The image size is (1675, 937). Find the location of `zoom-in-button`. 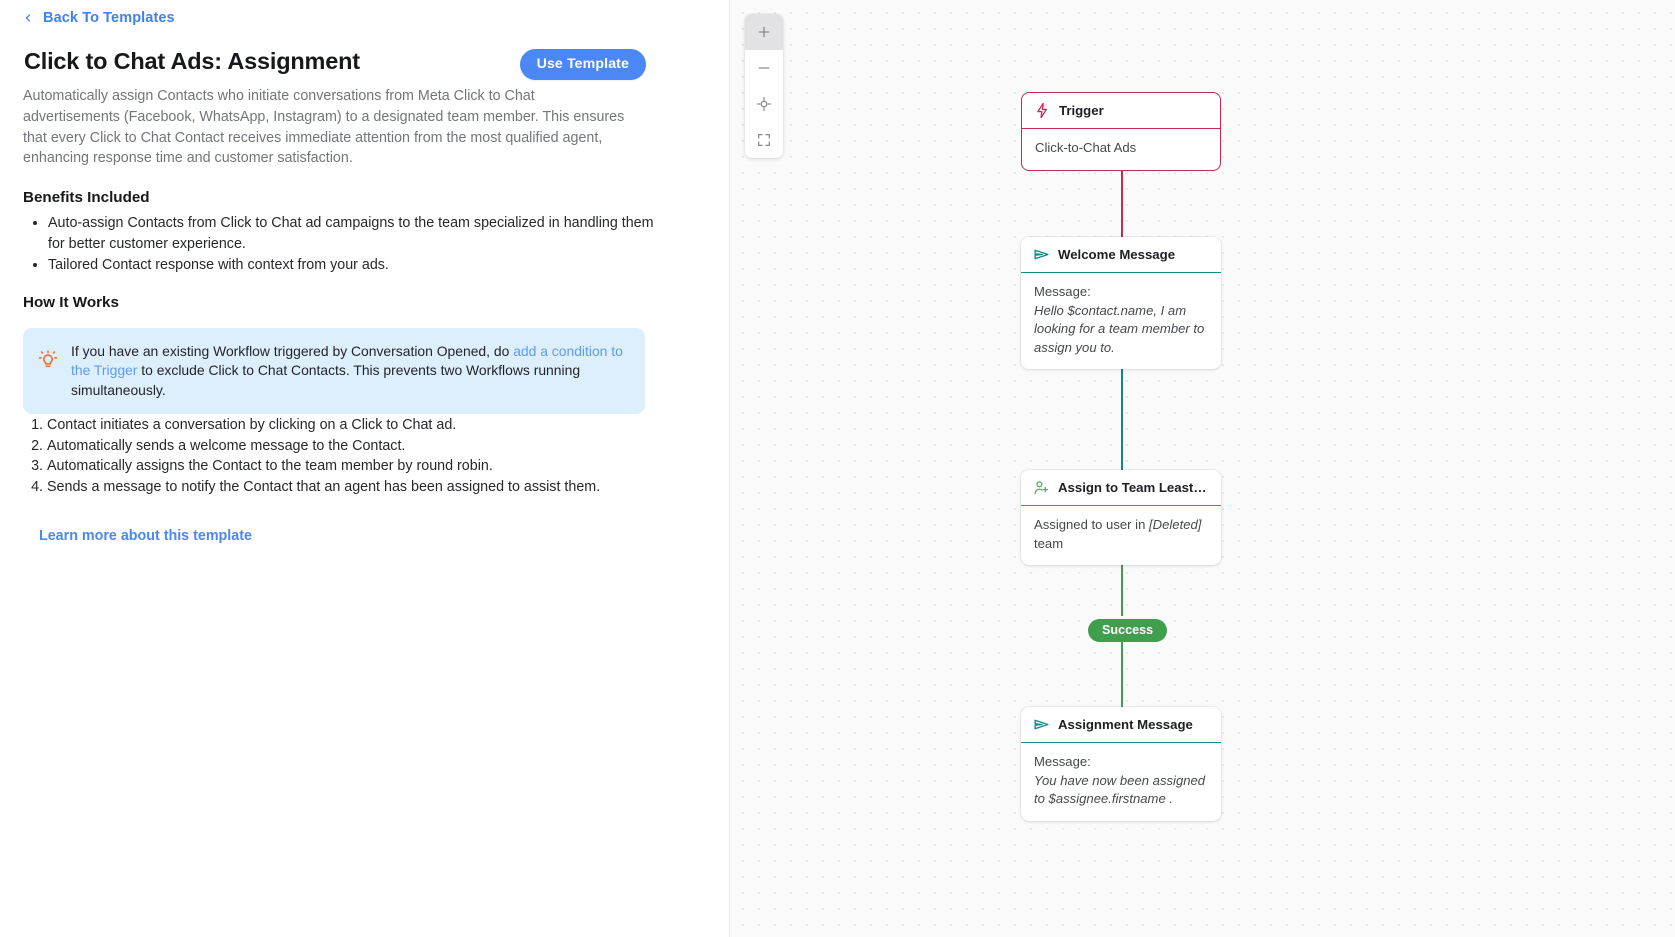

zoom-in-button is located at coordinates (764, 32).